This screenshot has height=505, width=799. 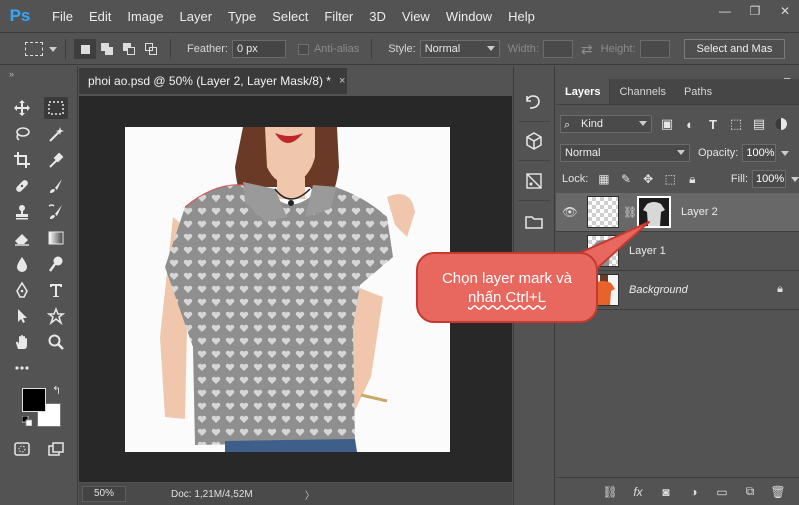 What do you see at coordinates (22, 264) in the screenshot?
I see `blur-tool-icon` at bounding box center [22, 264].